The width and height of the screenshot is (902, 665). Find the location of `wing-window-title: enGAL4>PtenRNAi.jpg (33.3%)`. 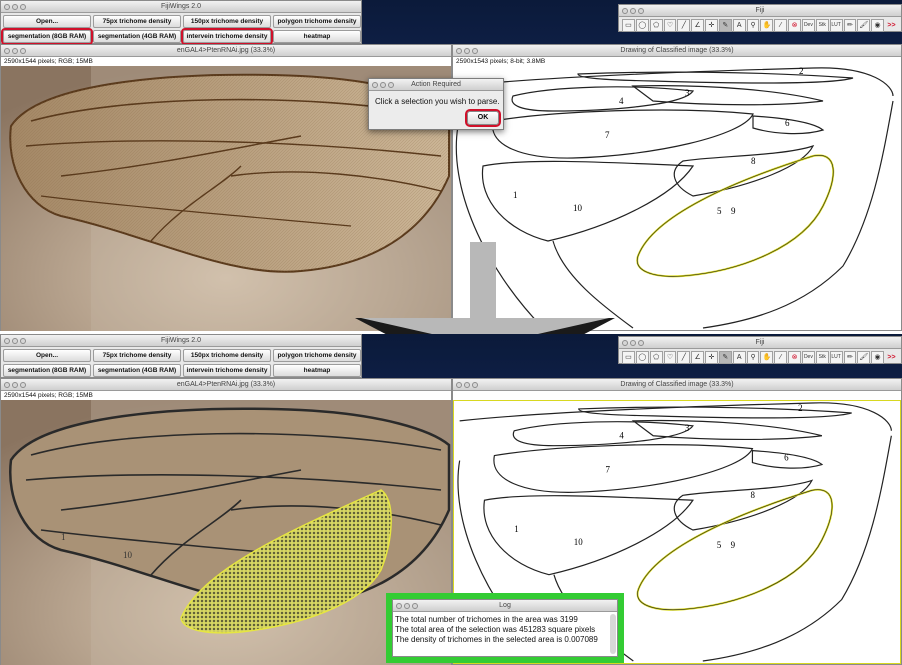

wing-window-title: enGAL4>PtenRNAi.jpg (33.3%) is located at coordinates (226, 50).